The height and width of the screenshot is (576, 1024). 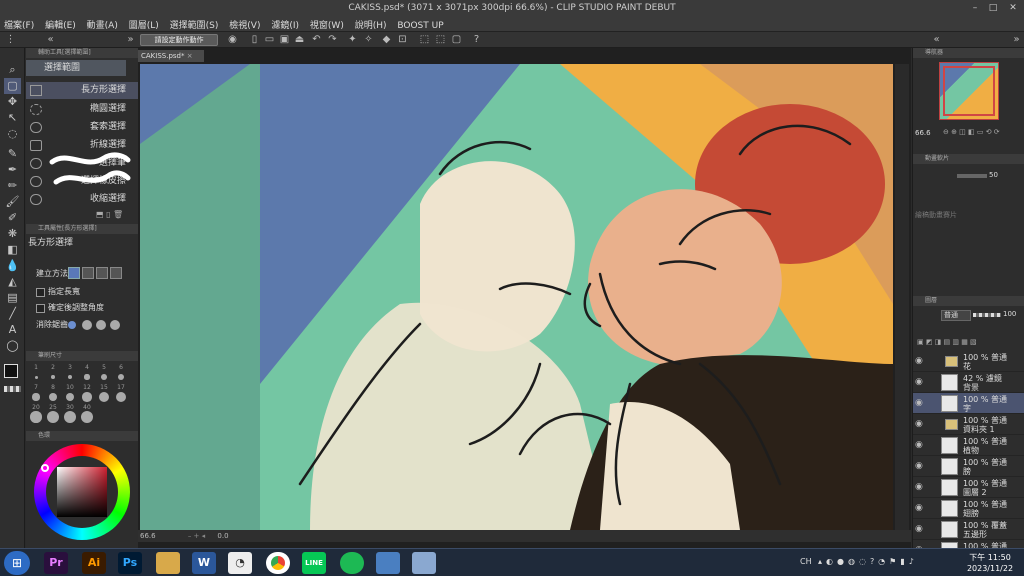 What do you see at coordinates (269, 39) in the screenshot?
I see `open-file-icon: ▭` at bounding box center [269, 39].